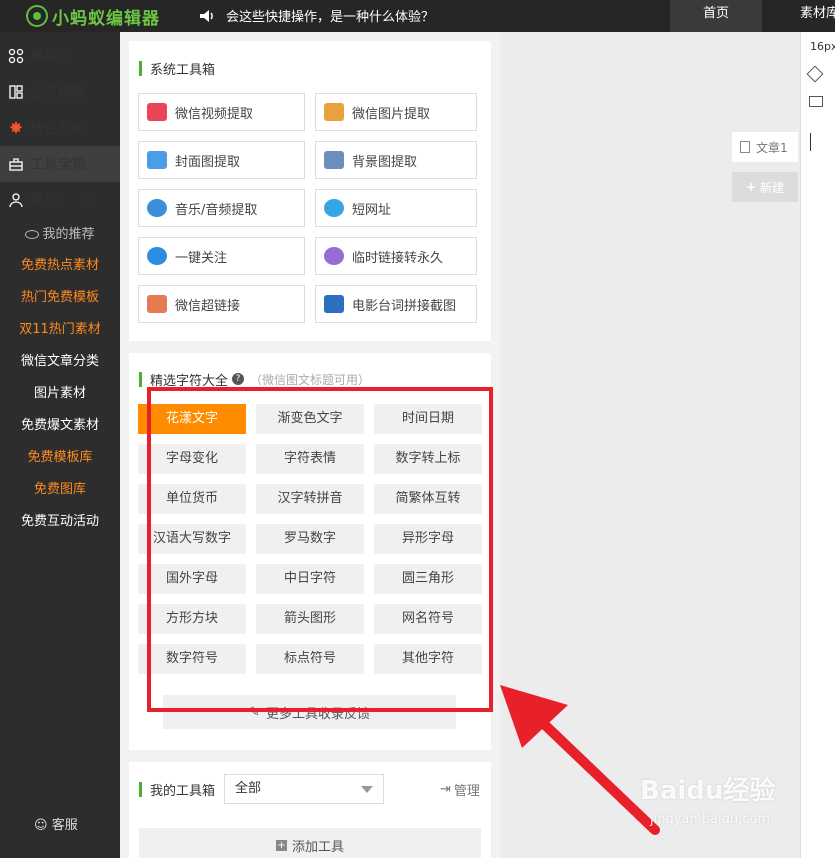 The width and height of the screenshot is (835, 858). I want to click on sidebar-sub-recommend: 我的推荐, so click(60, 235).